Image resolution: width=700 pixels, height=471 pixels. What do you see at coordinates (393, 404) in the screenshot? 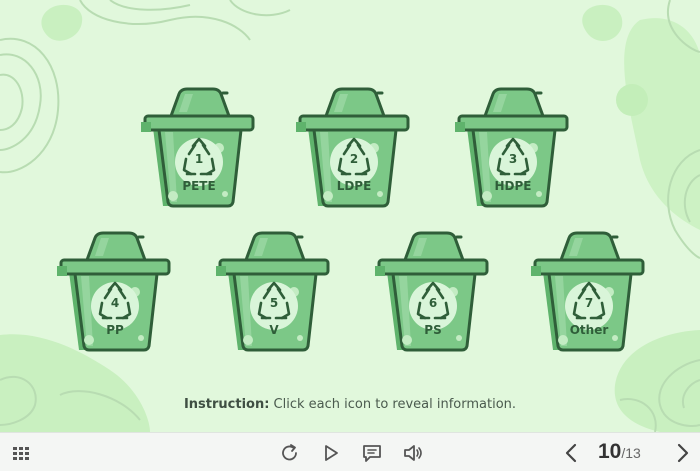
I see `instruction-body: Click each icon to reveal information.` at bounding box center [393, 404].